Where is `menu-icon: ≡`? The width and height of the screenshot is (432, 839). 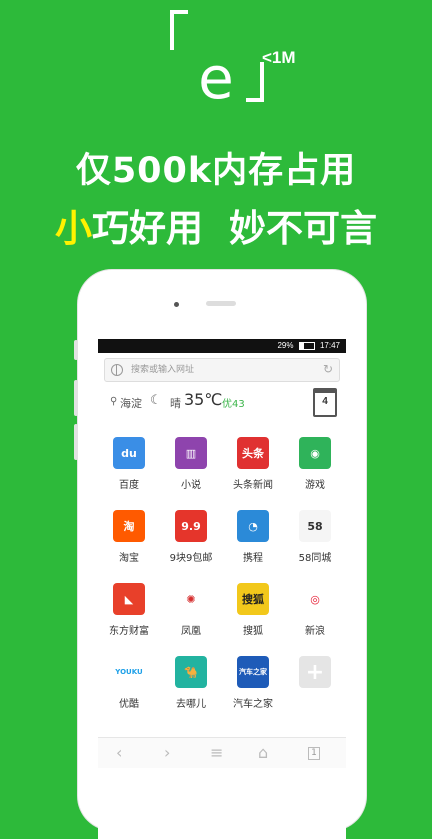 menu-icon: ≡ is located at coordinates (216, 753).